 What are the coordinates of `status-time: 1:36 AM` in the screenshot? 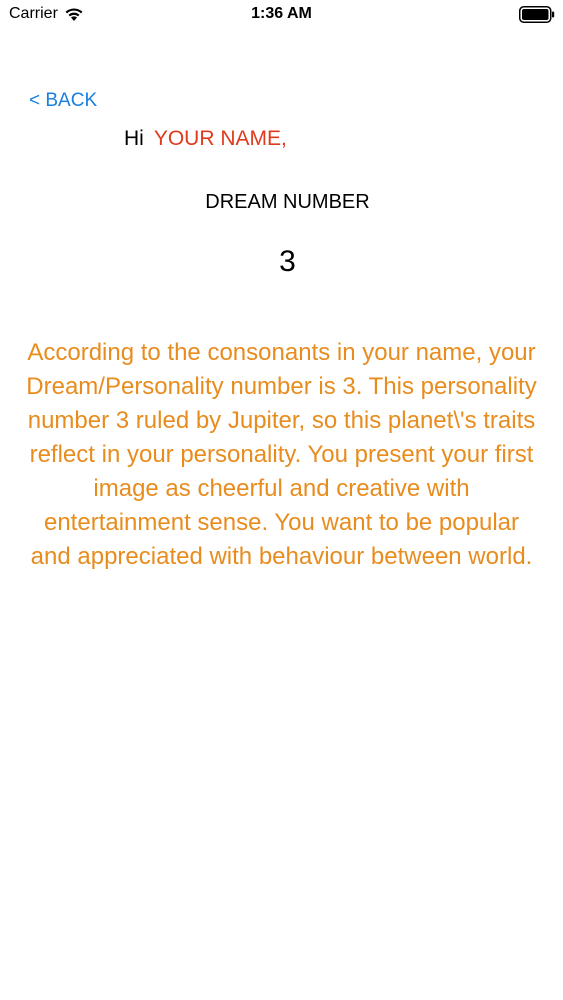 It's located at (281, 13).